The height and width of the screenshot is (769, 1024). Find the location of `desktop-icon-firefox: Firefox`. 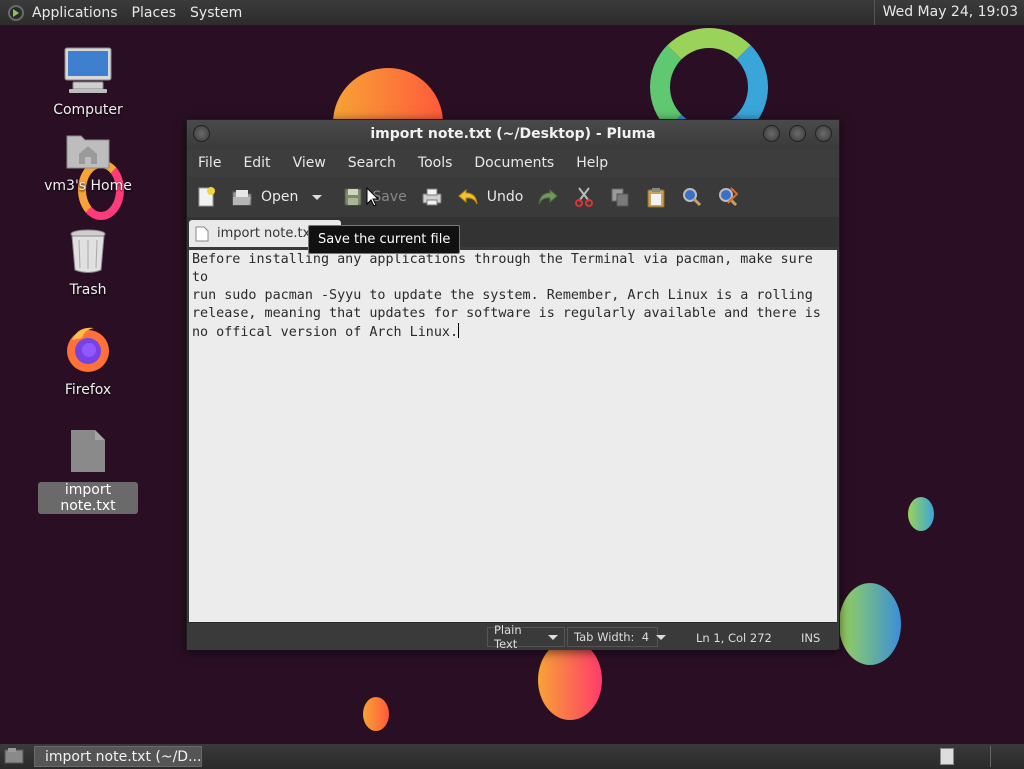

desktop-icon-firefox: Firefox is located at coordinates (88, 362).